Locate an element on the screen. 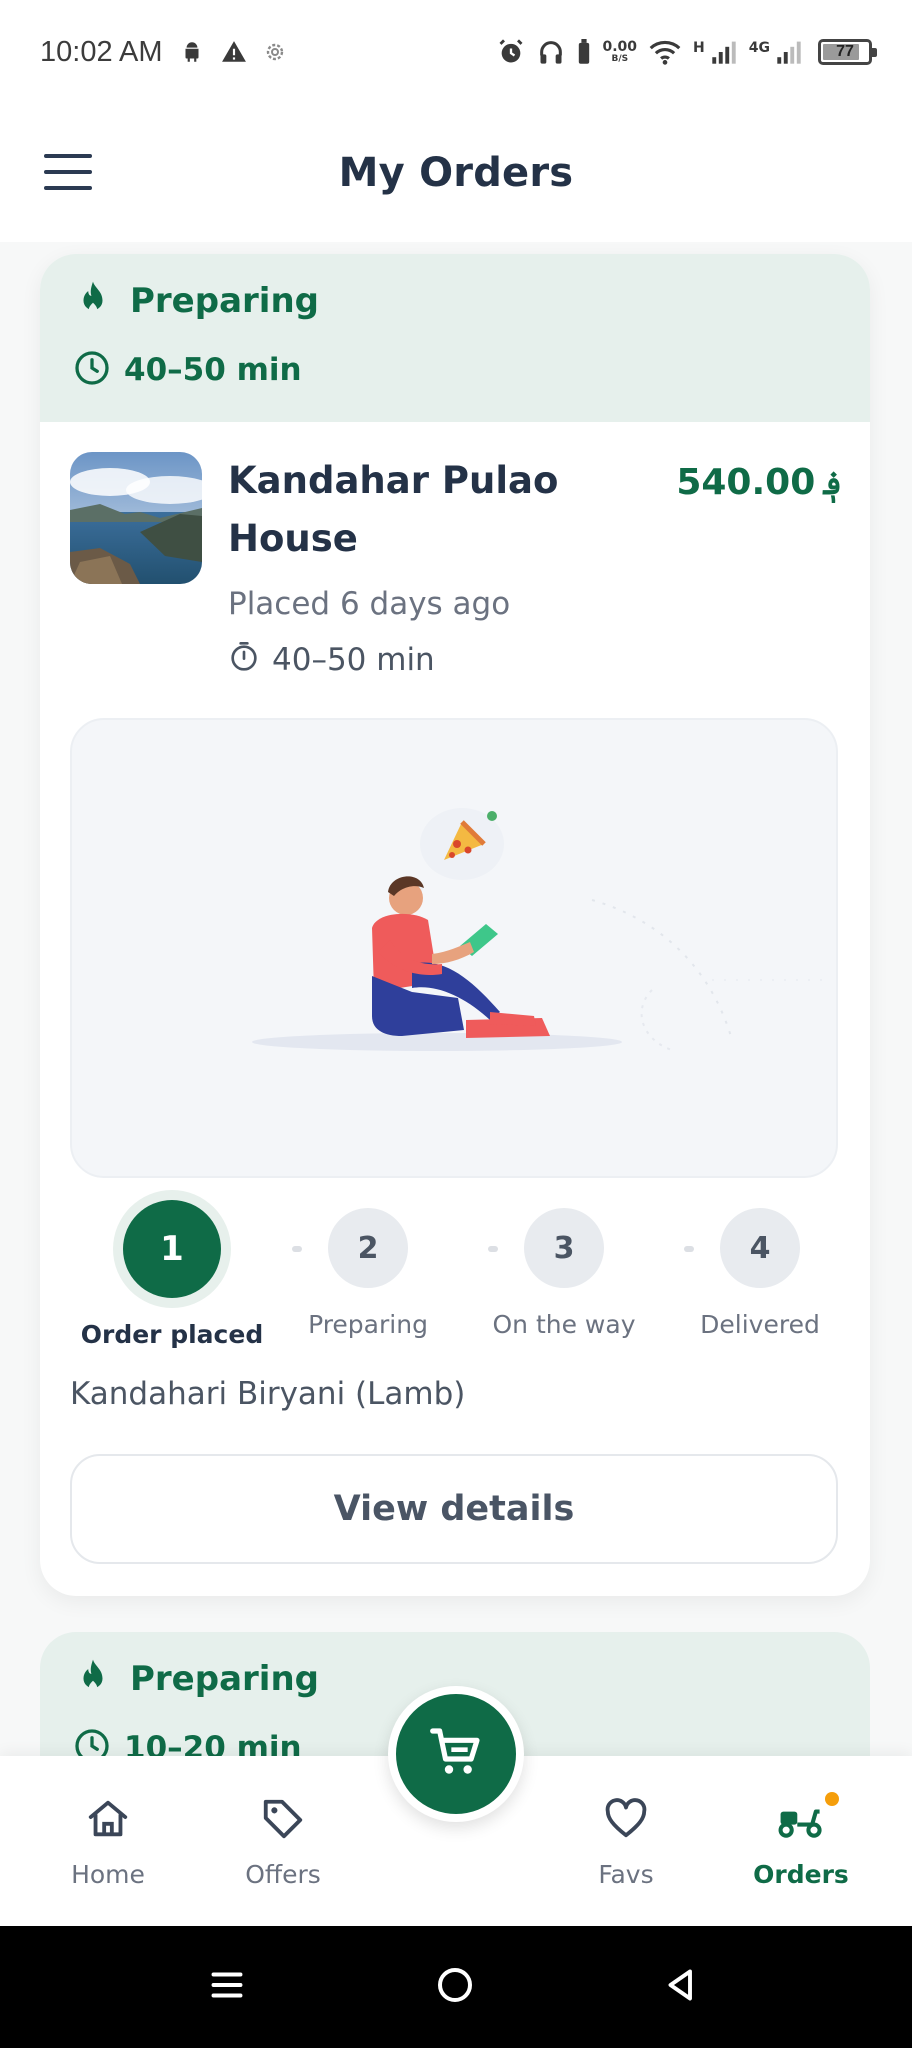 Image resolution: width=912 pixels, height=2048 pixels. restaurant-thumbnail is located at coordinates (136, 518).